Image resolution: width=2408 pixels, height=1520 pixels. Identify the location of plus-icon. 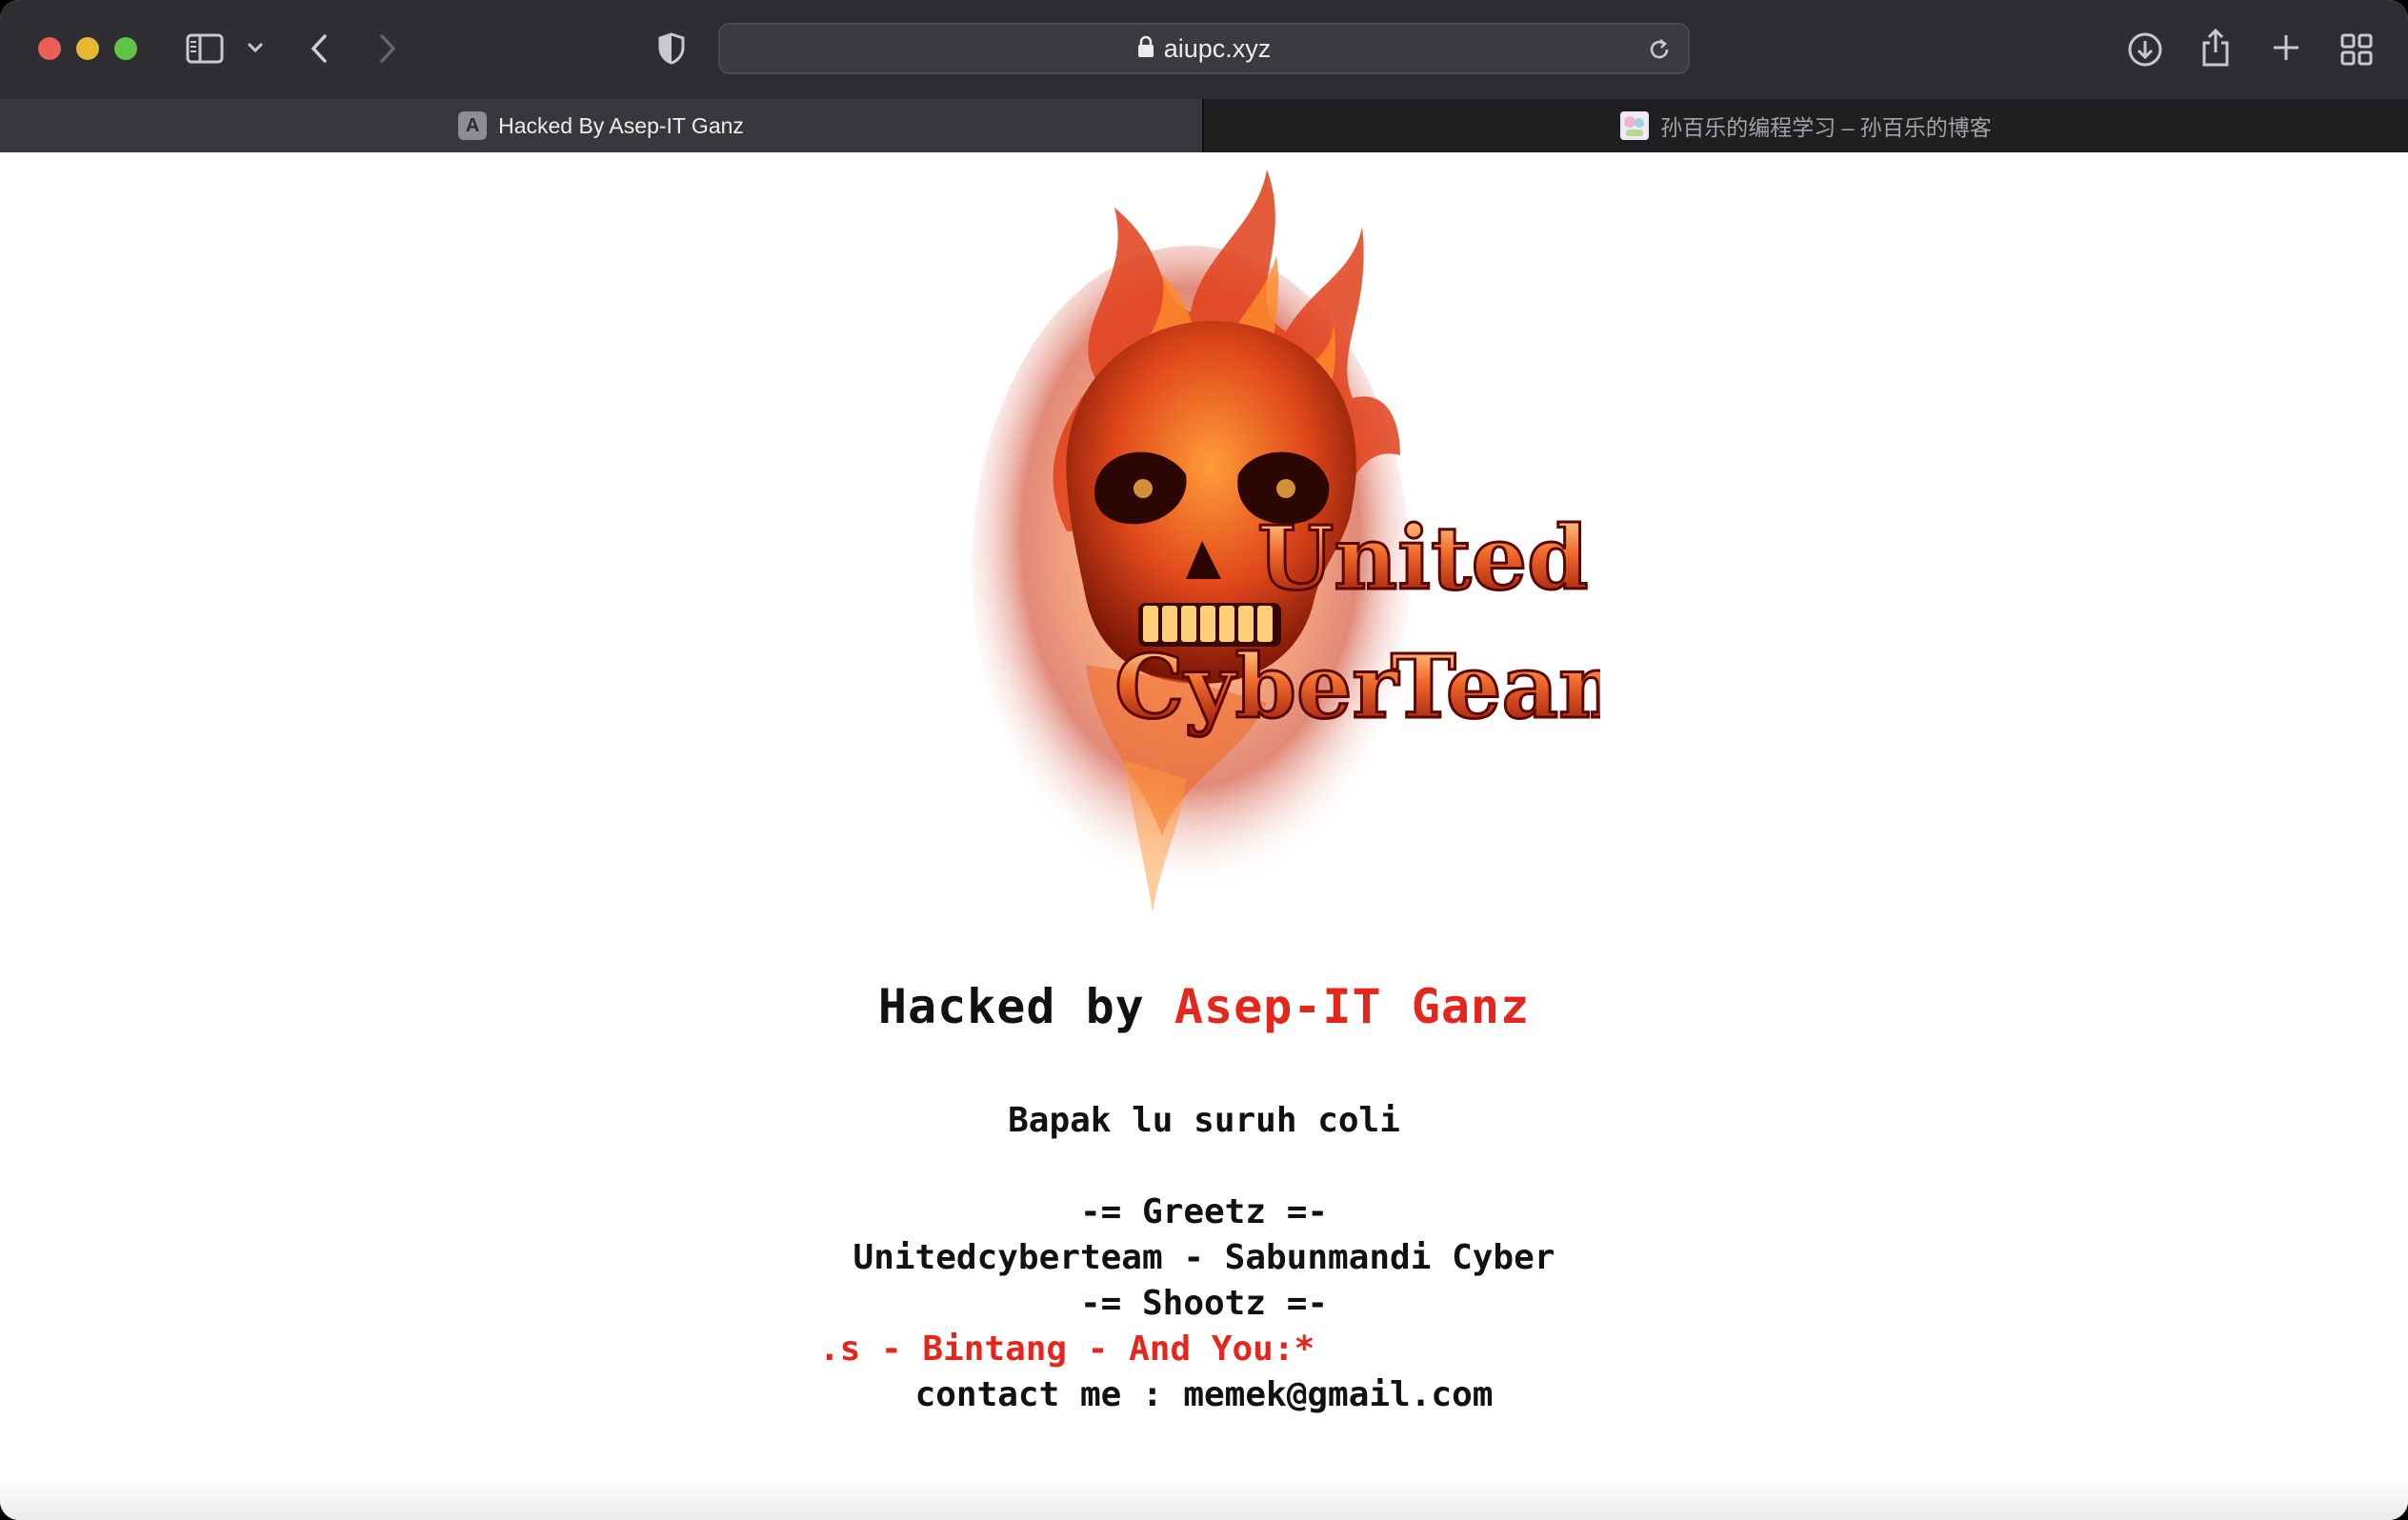
(2286, 48).